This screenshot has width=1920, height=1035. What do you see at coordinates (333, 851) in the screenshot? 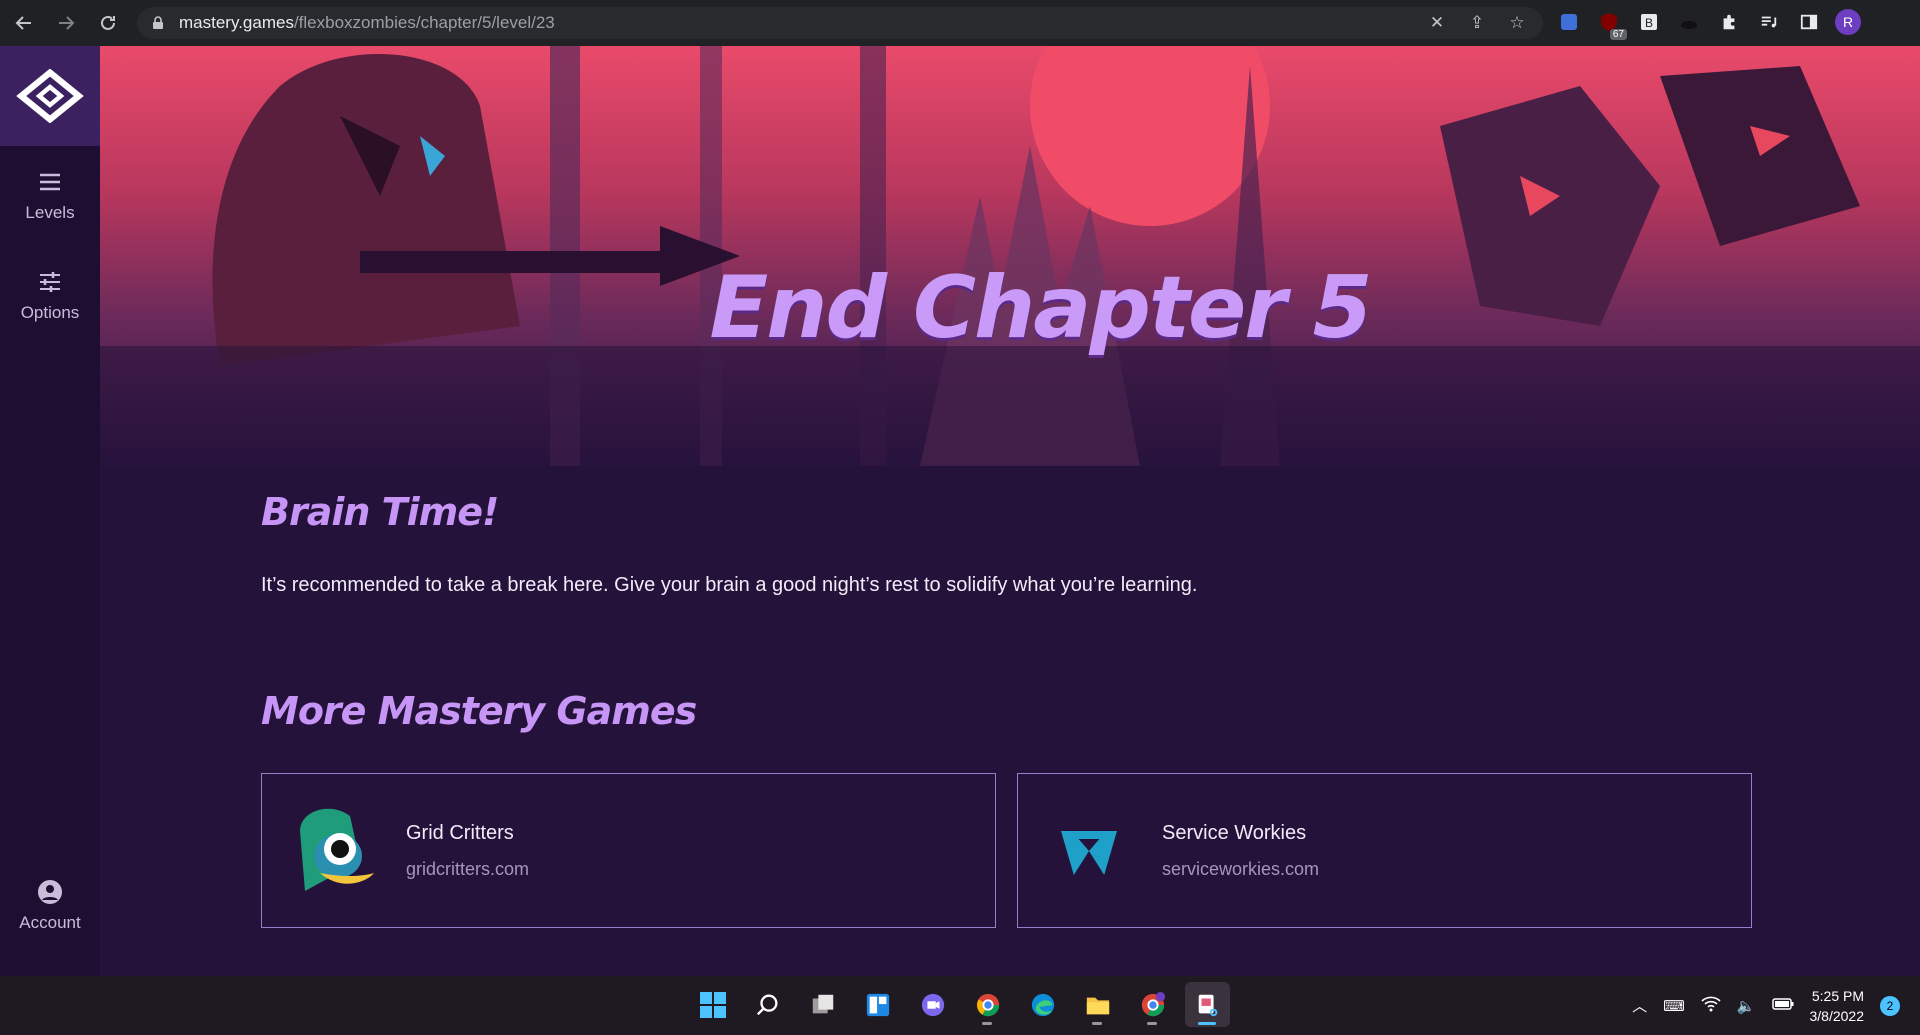
I see `grid-critters-icon` at bounding box center [333, 851].